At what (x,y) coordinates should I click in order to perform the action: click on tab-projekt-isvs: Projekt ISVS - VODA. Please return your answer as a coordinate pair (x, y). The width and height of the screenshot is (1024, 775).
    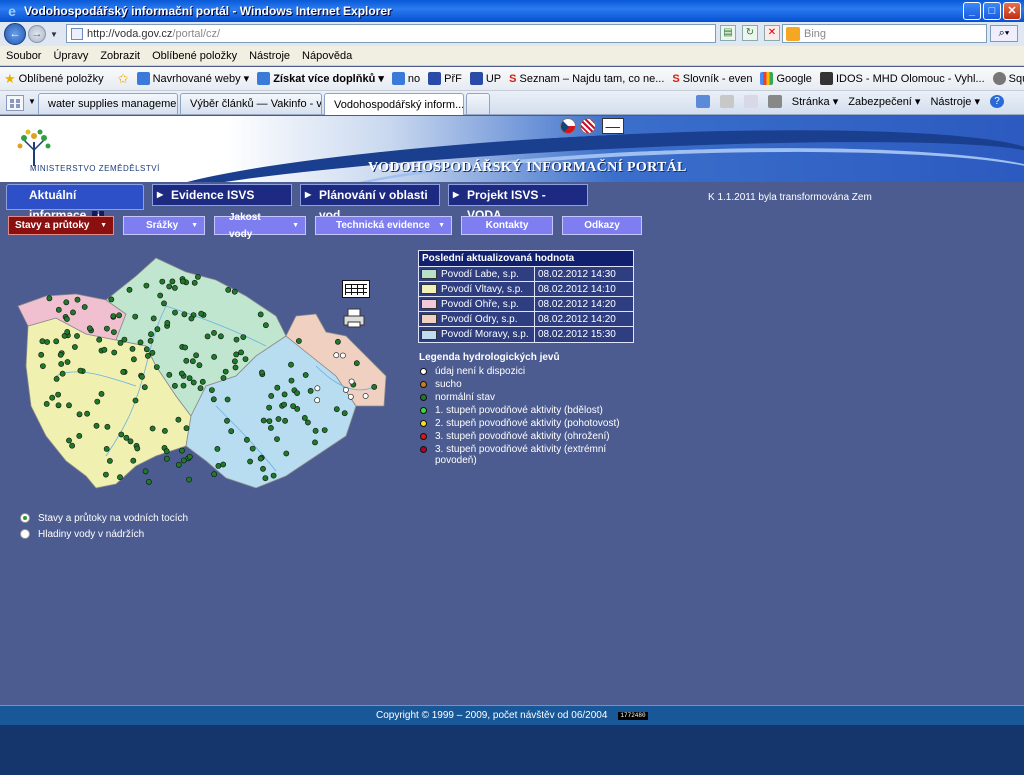
    Looking at the image, I should click on (518, 203).